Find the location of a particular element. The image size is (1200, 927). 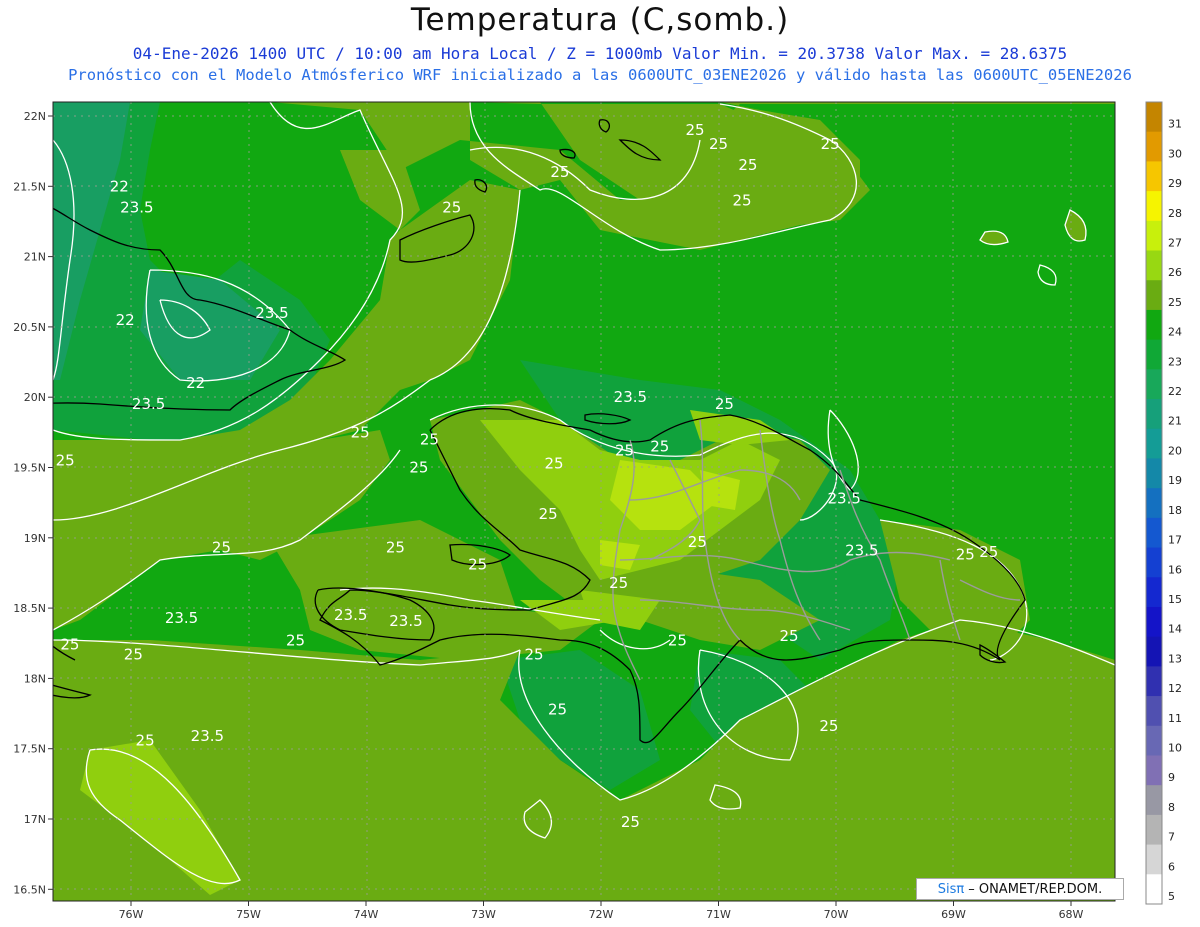

x-tick-label: 73W is located at coordinates (483, 914).